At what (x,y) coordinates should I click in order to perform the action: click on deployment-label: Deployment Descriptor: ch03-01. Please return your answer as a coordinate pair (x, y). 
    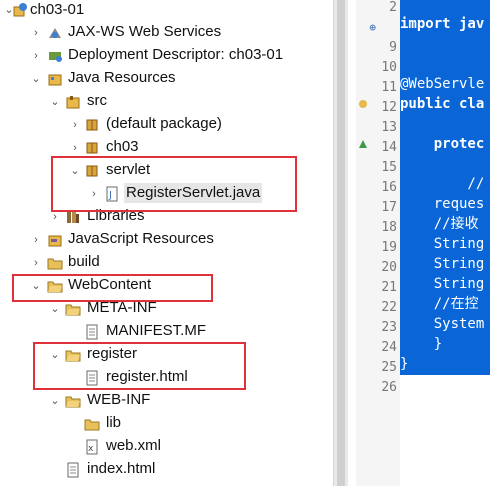
    Looking at the image, I should click on (176, 54).